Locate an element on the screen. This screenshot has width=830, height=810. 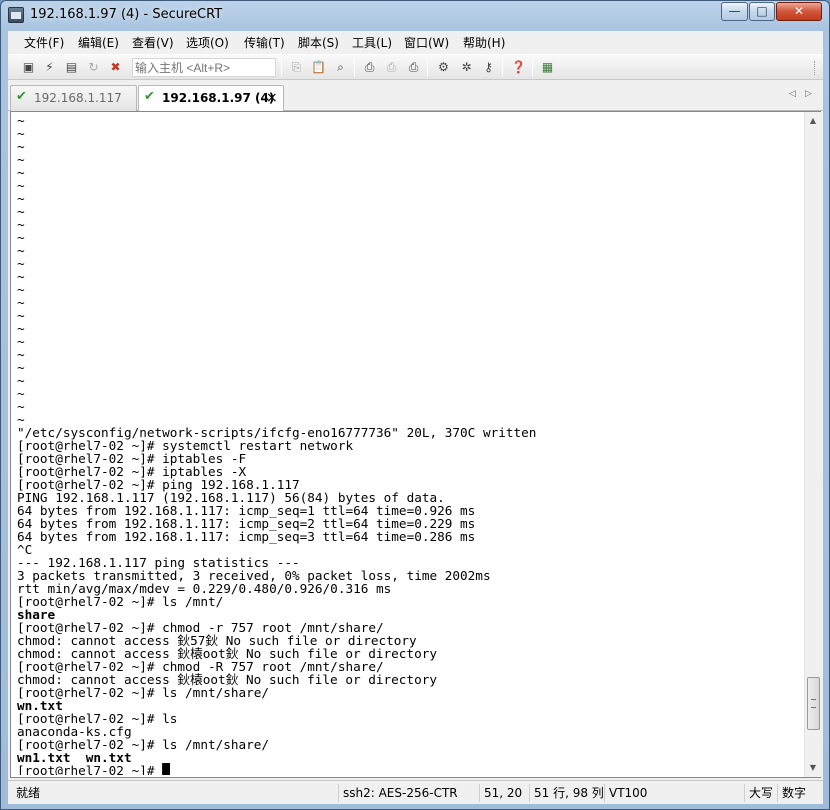
title-bar: 192.168.1.97 (4) - SecureCRT — □ ✕ is located at coordinates (415, 16).